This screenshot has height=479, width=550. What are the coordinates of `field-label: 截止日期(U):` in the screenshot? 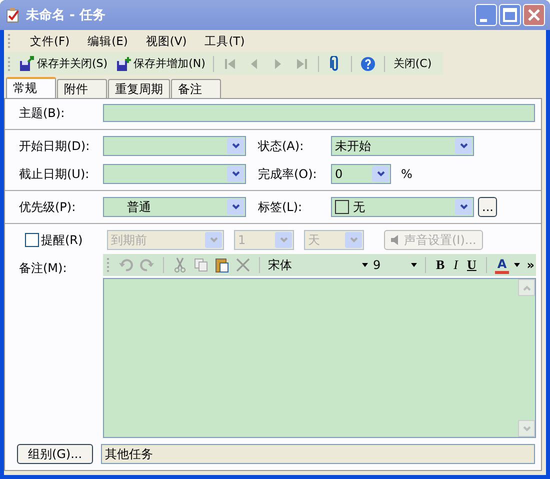 It's located at (54, 174).